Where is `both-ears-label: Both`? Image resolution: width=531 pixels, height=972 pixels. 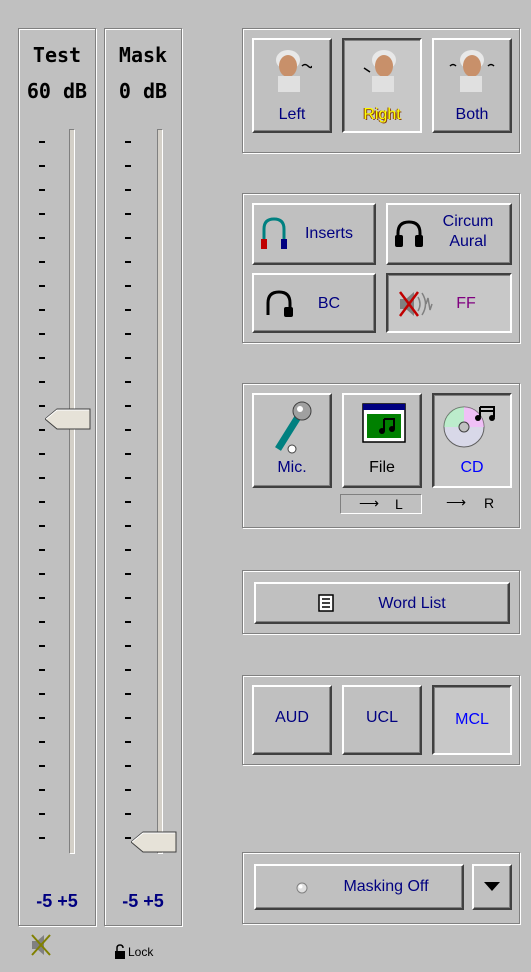 both-ears-label: Both is located at coordinates (472, 114).